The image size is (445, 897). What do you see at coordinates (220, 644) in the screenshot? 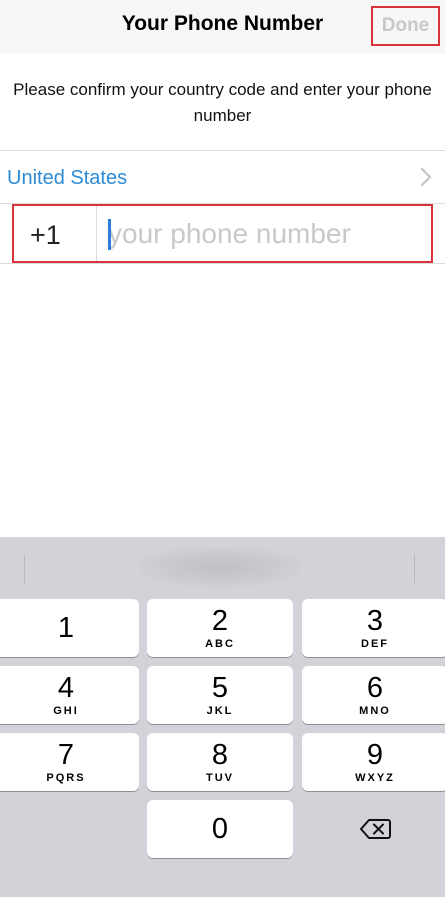
I see `key-letters: ABC` at bounding box center [220, 644].